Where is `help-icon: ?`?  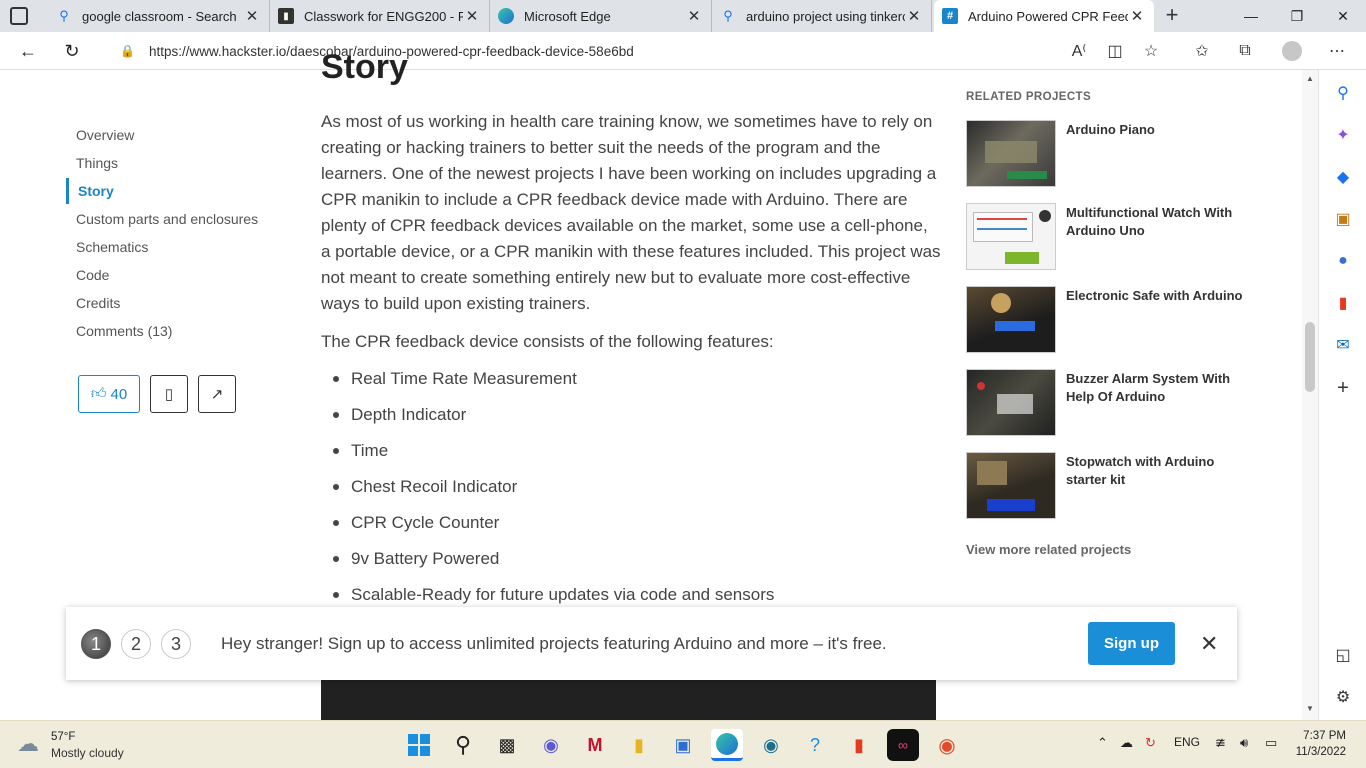 help-icon: ? is located at coordinates (815, 745).